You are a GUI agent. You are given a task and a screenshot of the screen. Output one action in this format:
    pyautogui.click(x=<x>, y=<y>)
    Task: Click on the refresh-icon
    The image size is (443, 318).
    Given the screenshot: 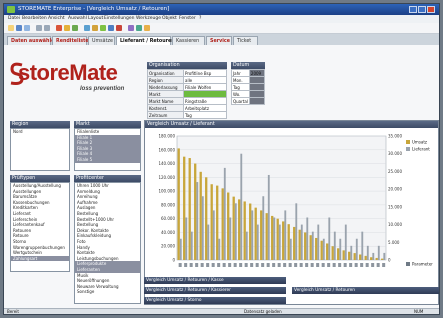 What is the action you would take?
    pyautogui.click(x=103, y=28)
    